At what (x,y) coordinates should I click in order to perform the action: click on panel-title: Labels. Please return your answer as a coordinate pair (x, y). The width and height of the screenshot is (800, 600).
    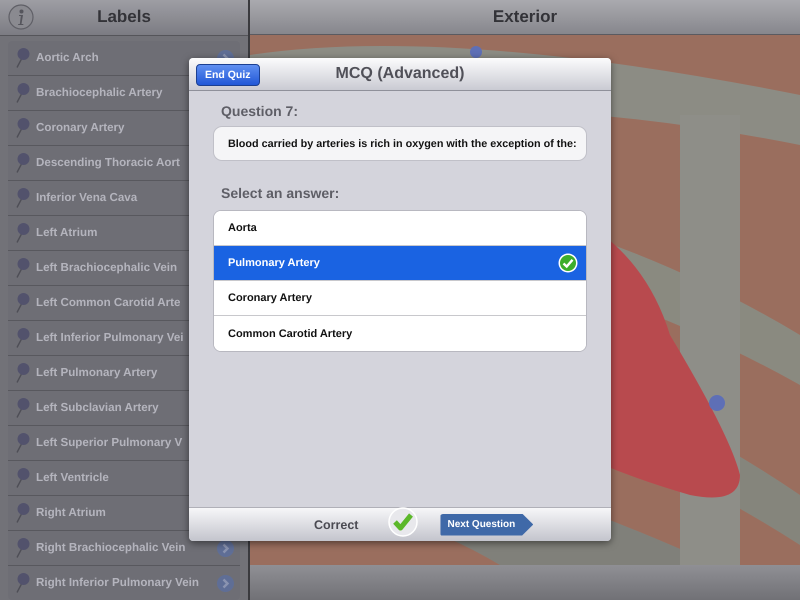
    Looking at the image, I should click on (124, 17).